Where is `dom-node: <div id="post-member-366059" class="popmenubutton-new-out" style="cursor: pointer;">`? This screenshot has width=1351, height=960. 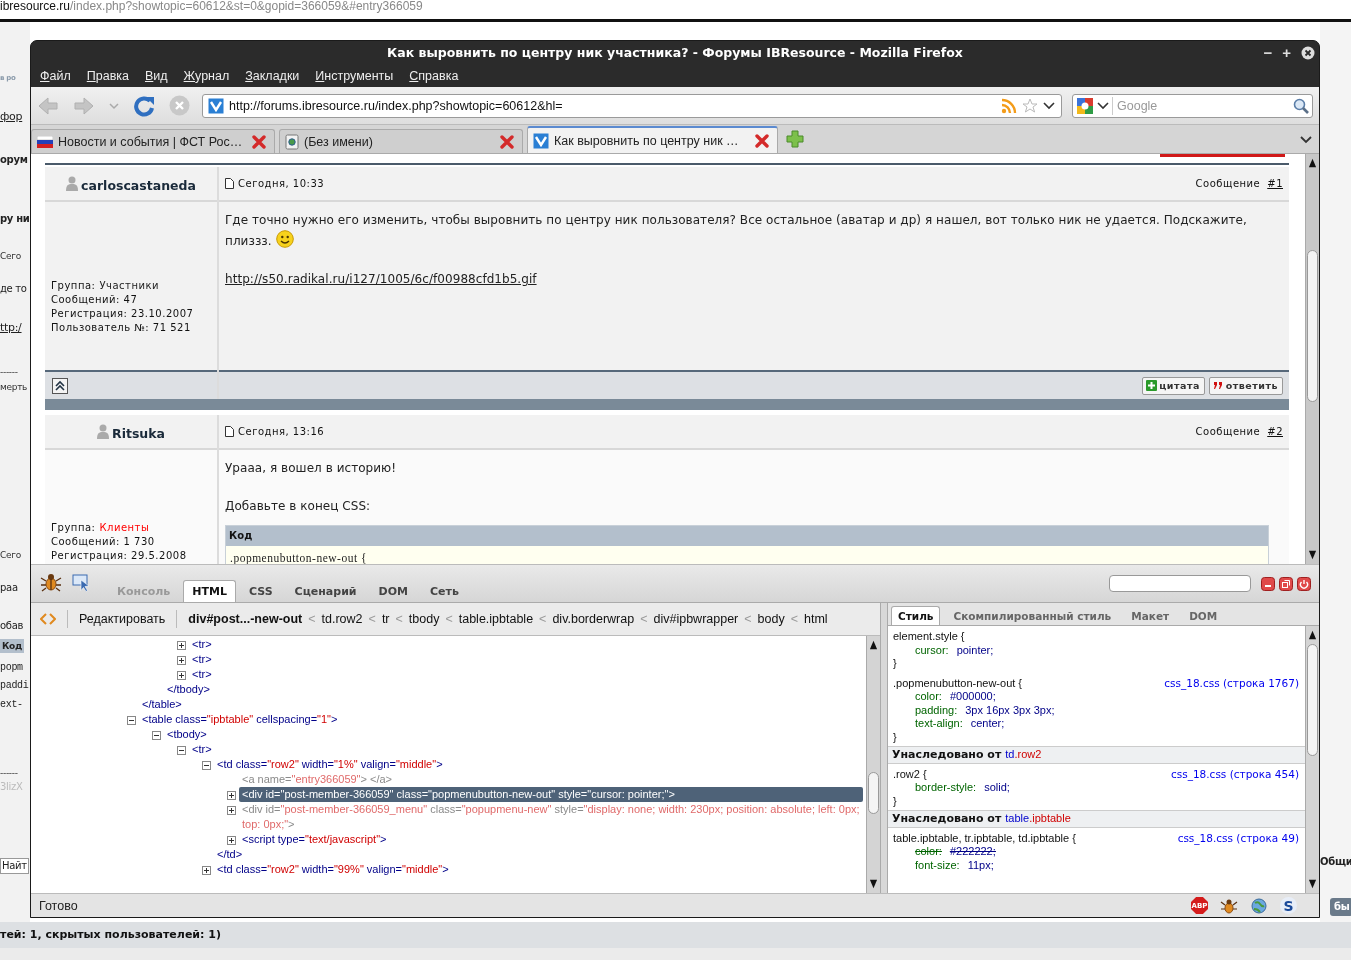
dom-node: <div id="post-member-366059" class="popmenubutton-new-out" style="cursor: pointer;"> is located at coordinates (551, 794).